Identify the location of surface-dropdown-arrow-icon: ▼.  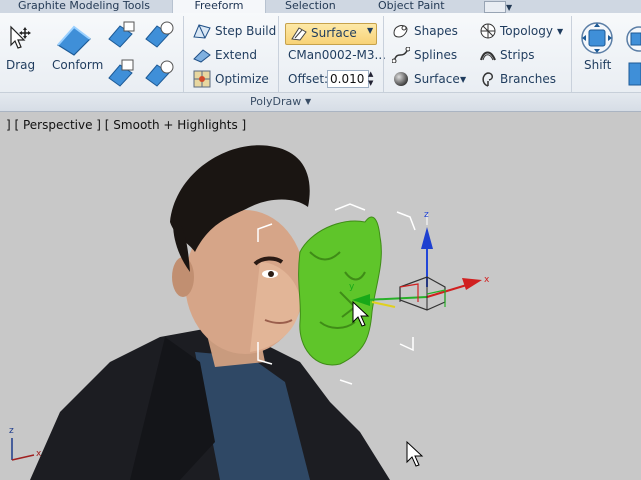
(370, 30).